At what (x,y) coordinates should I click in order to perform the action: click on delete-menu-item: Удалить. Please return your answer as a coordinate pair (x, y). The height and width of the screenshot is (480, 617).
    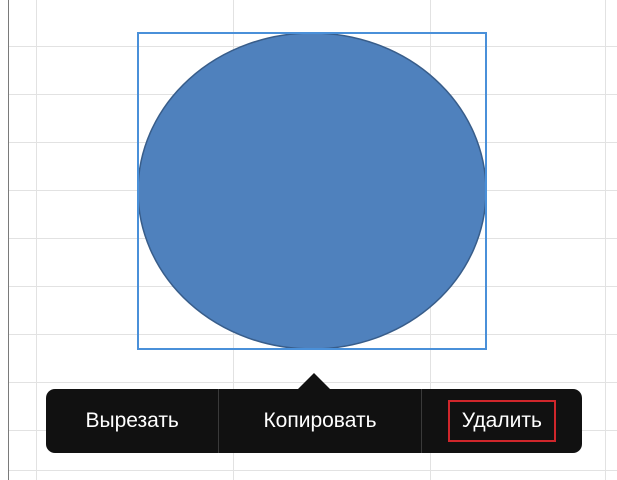
    Looking at the image, I should click on (502, 421).